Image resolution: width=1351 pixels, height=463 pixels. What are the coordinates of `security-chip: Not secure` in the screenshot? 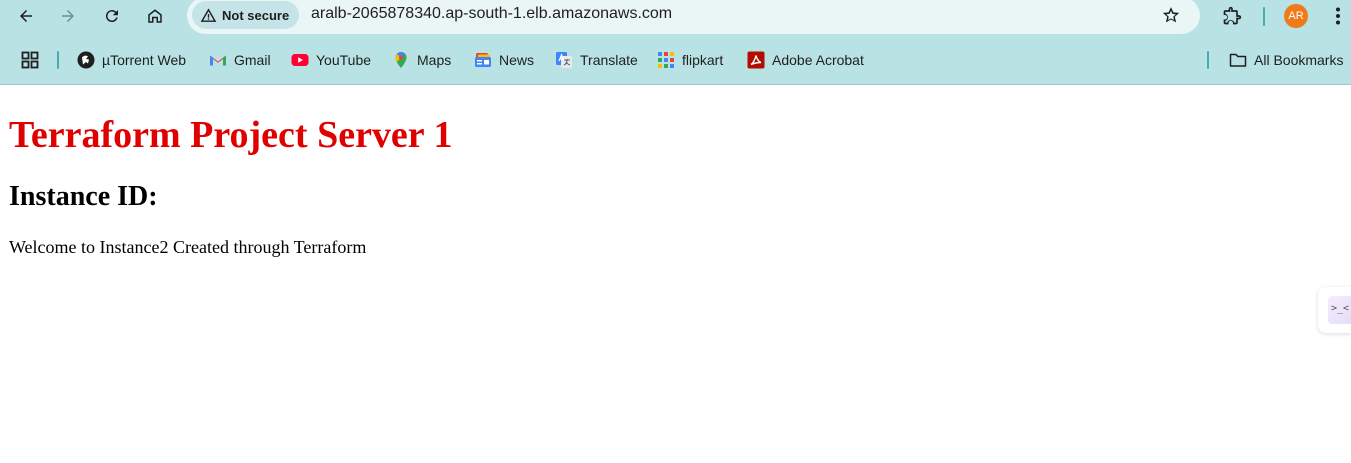 It's located at (246, 15).